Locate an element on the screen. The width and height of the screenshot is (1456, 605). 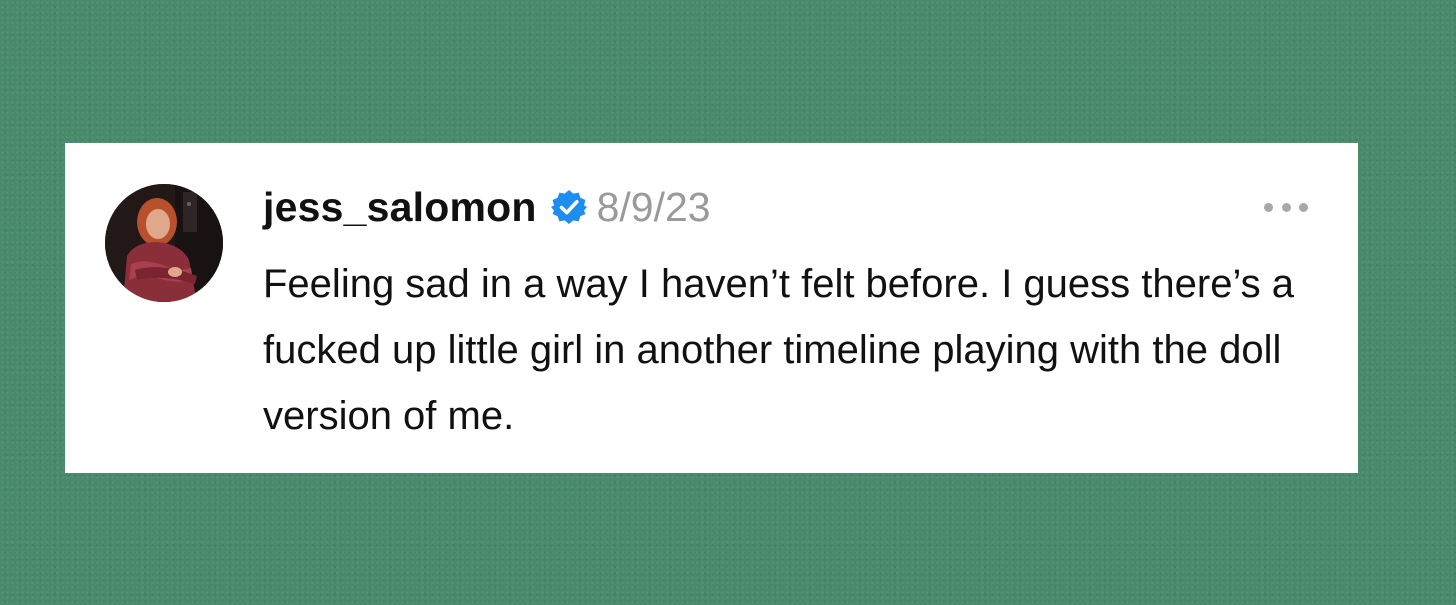
more-options-button is located at coordinates (1286, 207).